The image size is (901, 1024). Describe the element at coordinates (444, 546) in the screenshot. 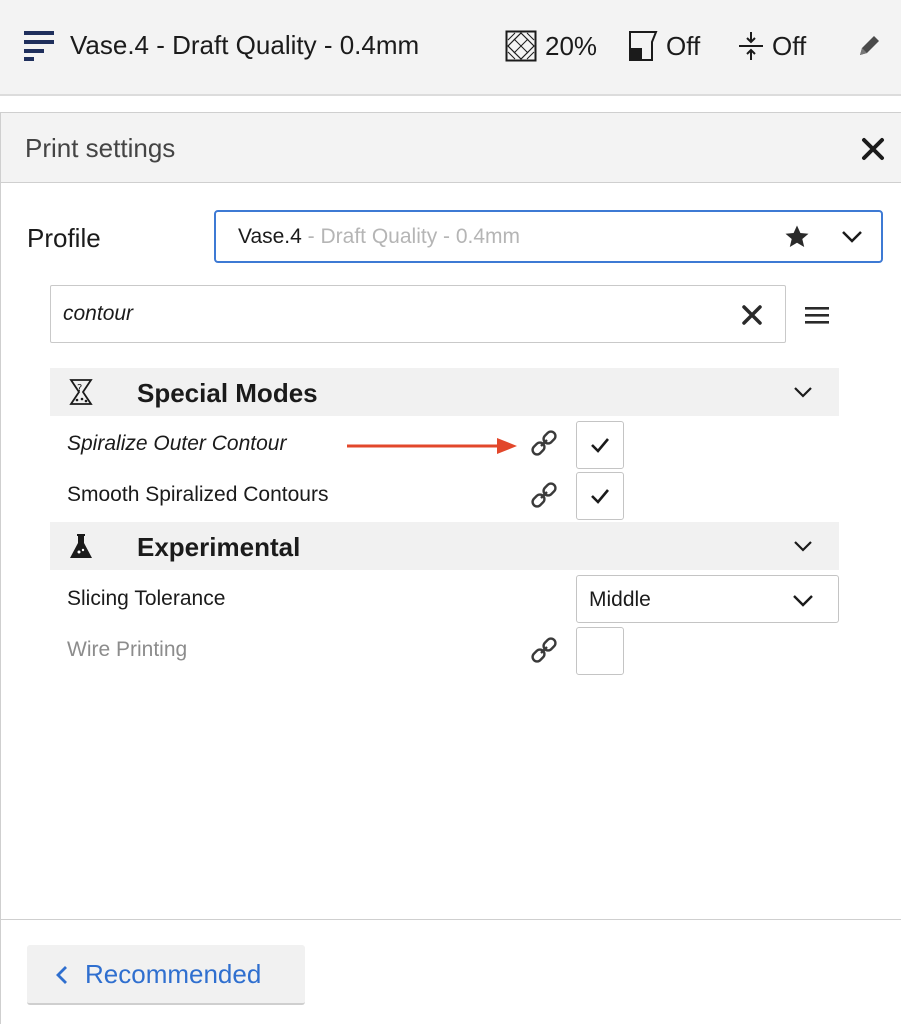

I see `category-experimental: Experimental` at that location.